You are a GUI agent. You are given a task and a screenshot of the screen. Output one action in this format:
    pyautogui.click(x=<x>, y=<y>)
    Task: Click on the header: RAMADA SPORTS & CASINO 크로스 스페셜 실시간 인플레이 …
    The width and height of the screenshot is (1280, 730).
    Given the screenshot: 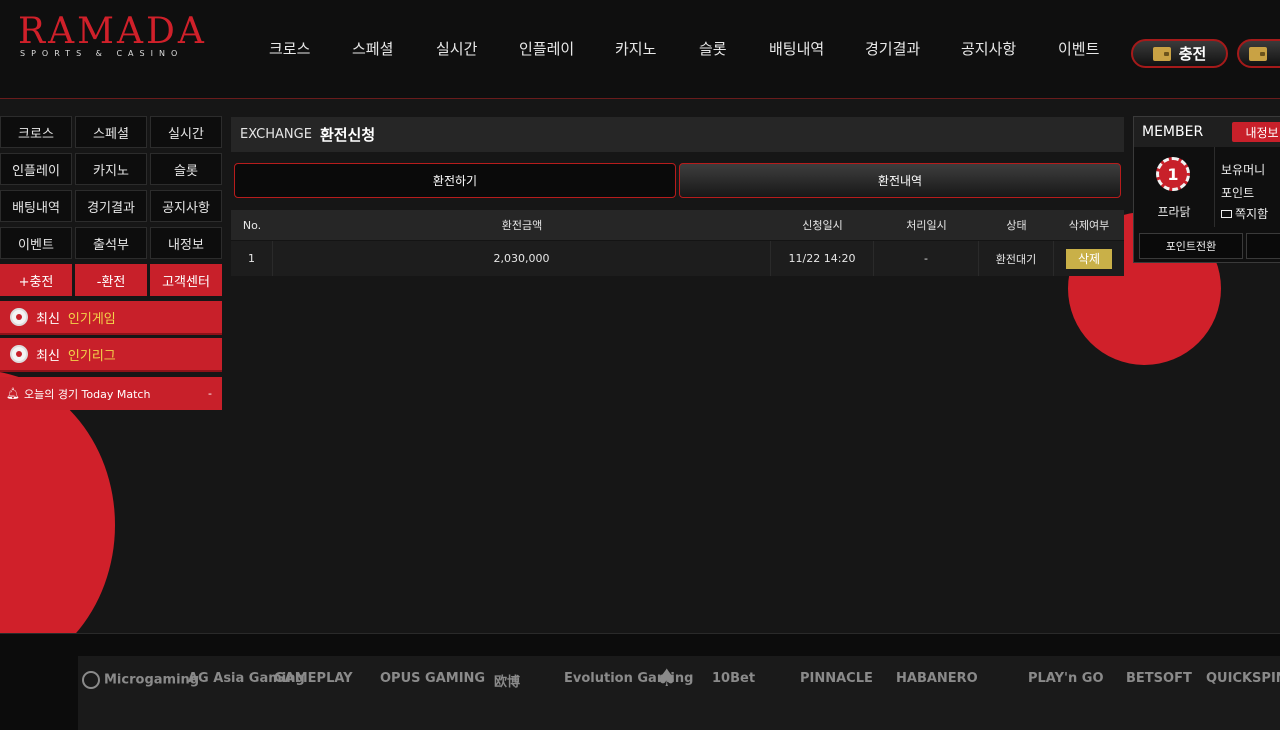 What is the action you would take?
    pyautogui.click(x=640, y=49)
    